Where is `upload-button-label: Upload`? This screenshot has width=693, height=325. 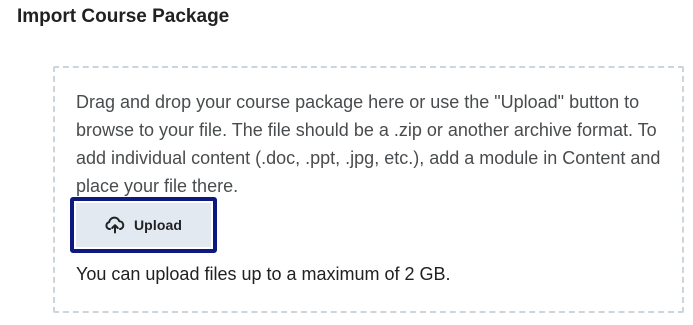 upload-button-label: Upload is located at coordinates (158, 225).